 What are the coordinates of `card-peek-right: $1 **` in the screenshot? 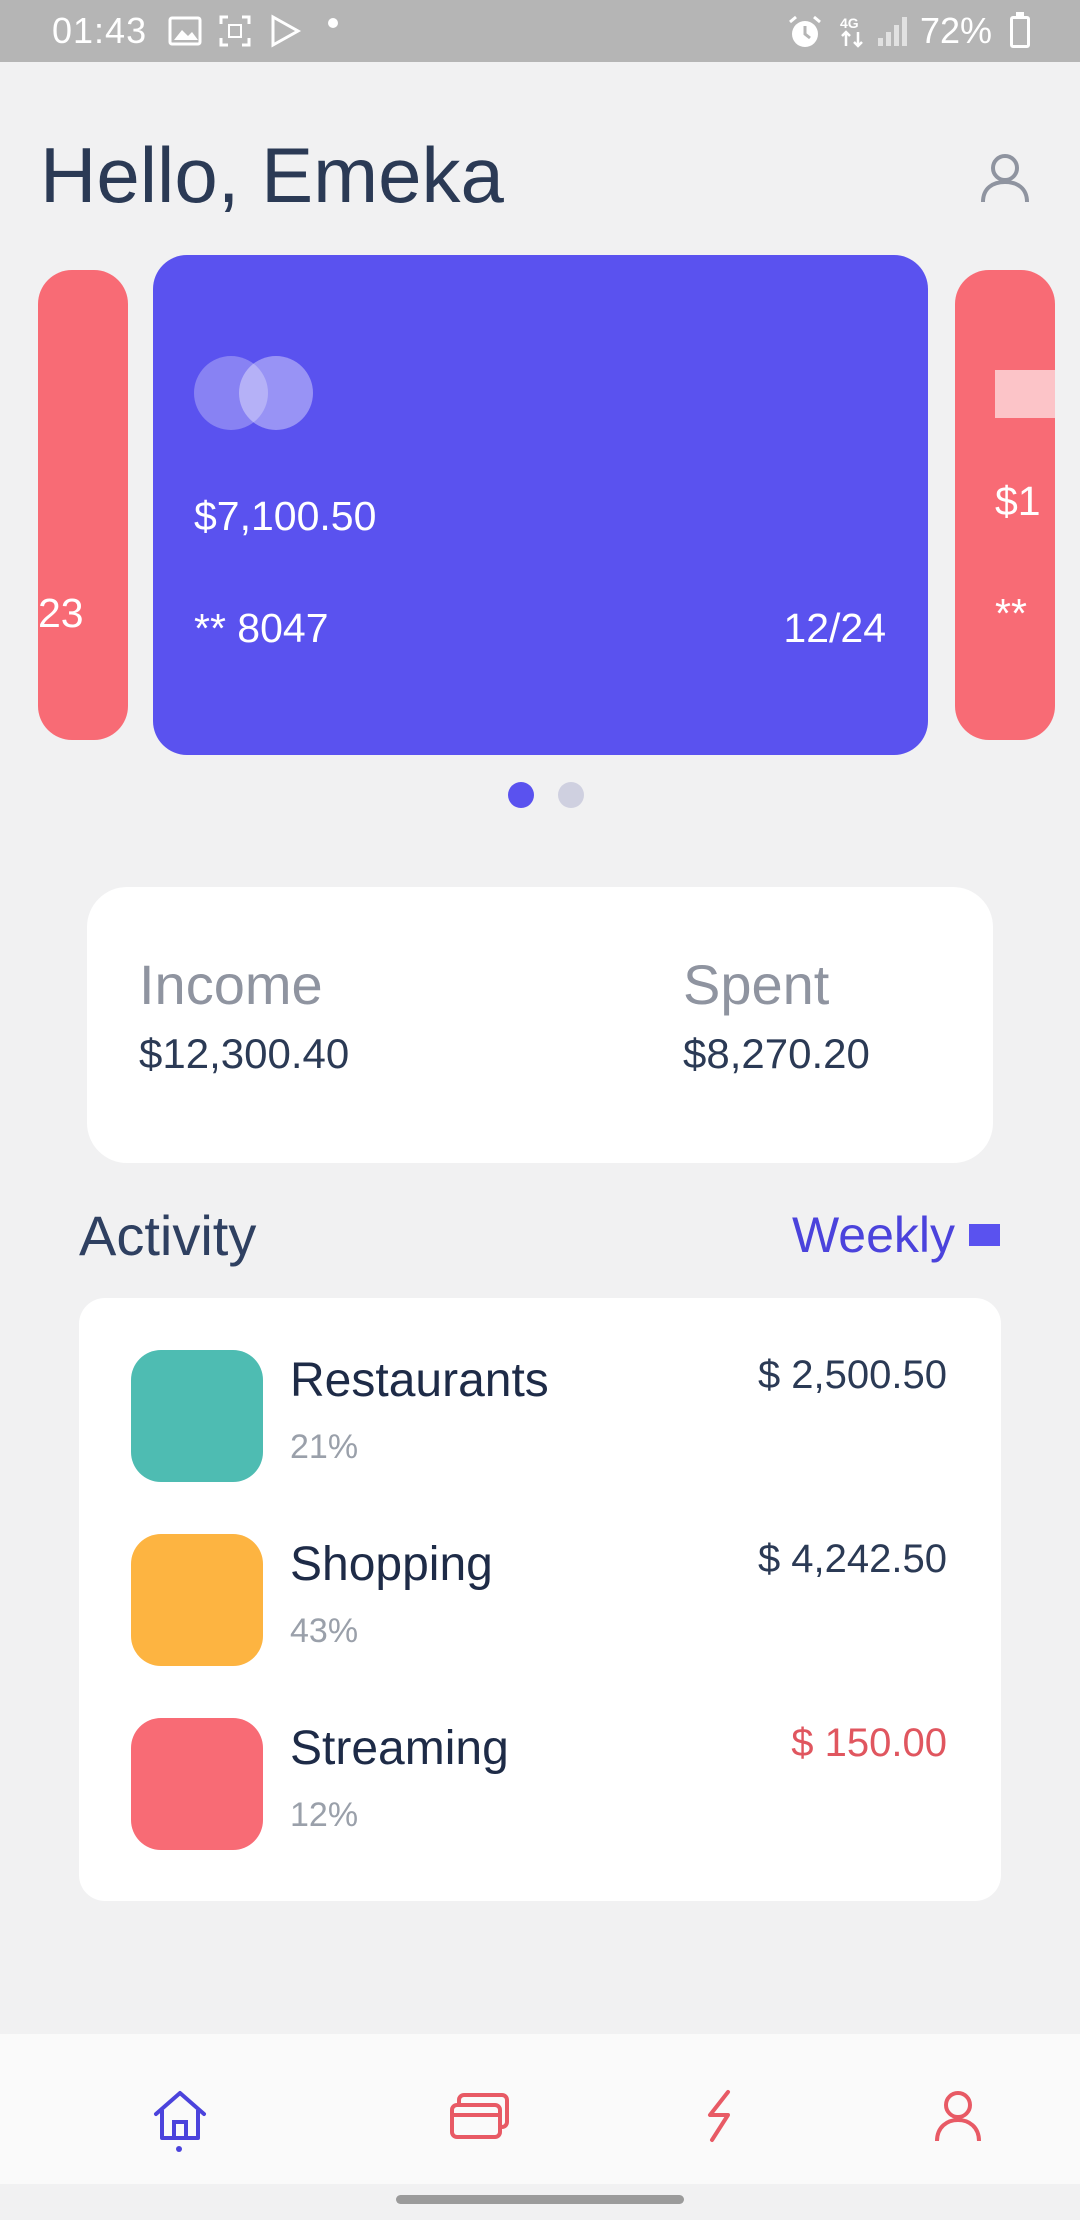 It's located at (1005, 505).